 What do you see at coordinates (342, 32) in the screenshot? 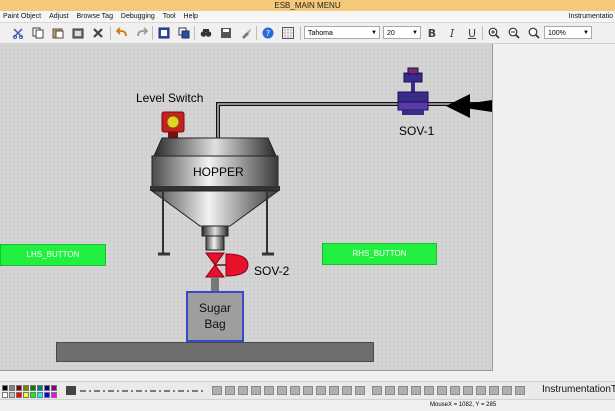
I see `font-family-select: Tahoma ▼` at bounding box center [342, 32].